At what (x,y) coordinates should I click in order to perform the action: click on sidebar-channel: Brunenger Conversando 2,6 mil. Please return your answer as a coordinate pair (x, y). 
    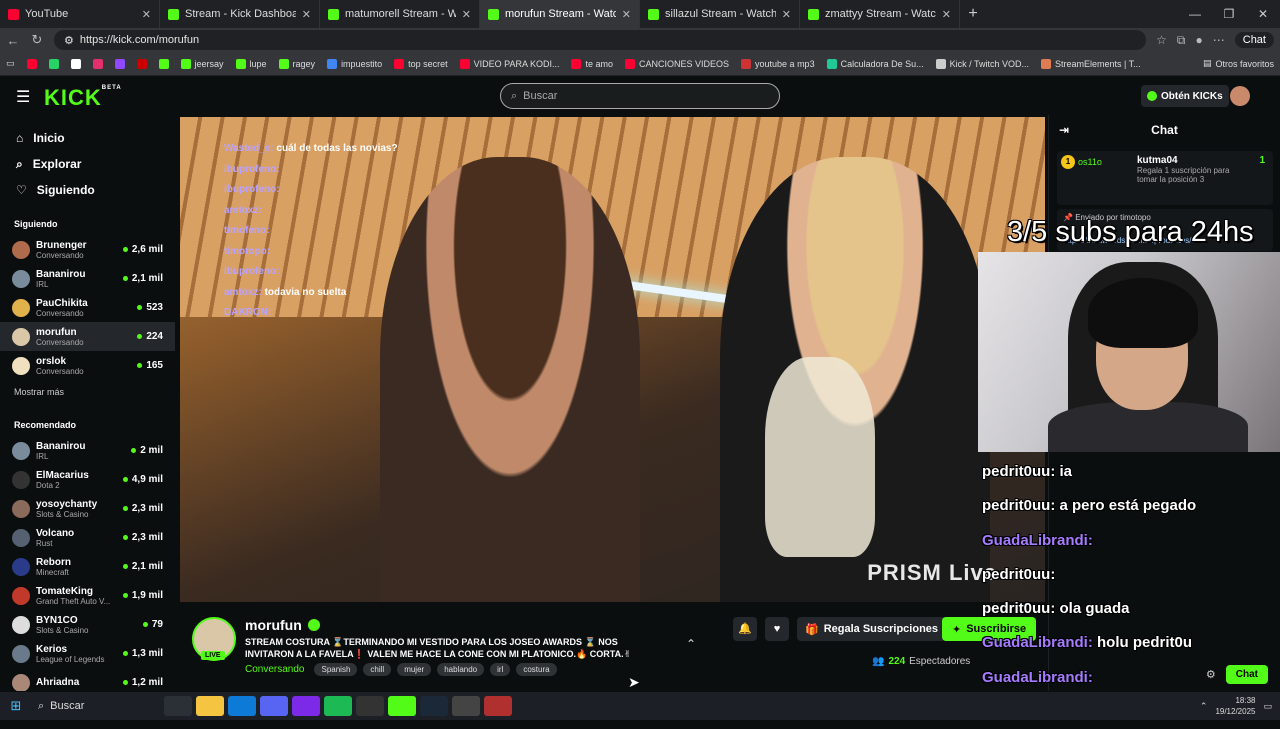
    Looking at the image, I should click on (87, 249).